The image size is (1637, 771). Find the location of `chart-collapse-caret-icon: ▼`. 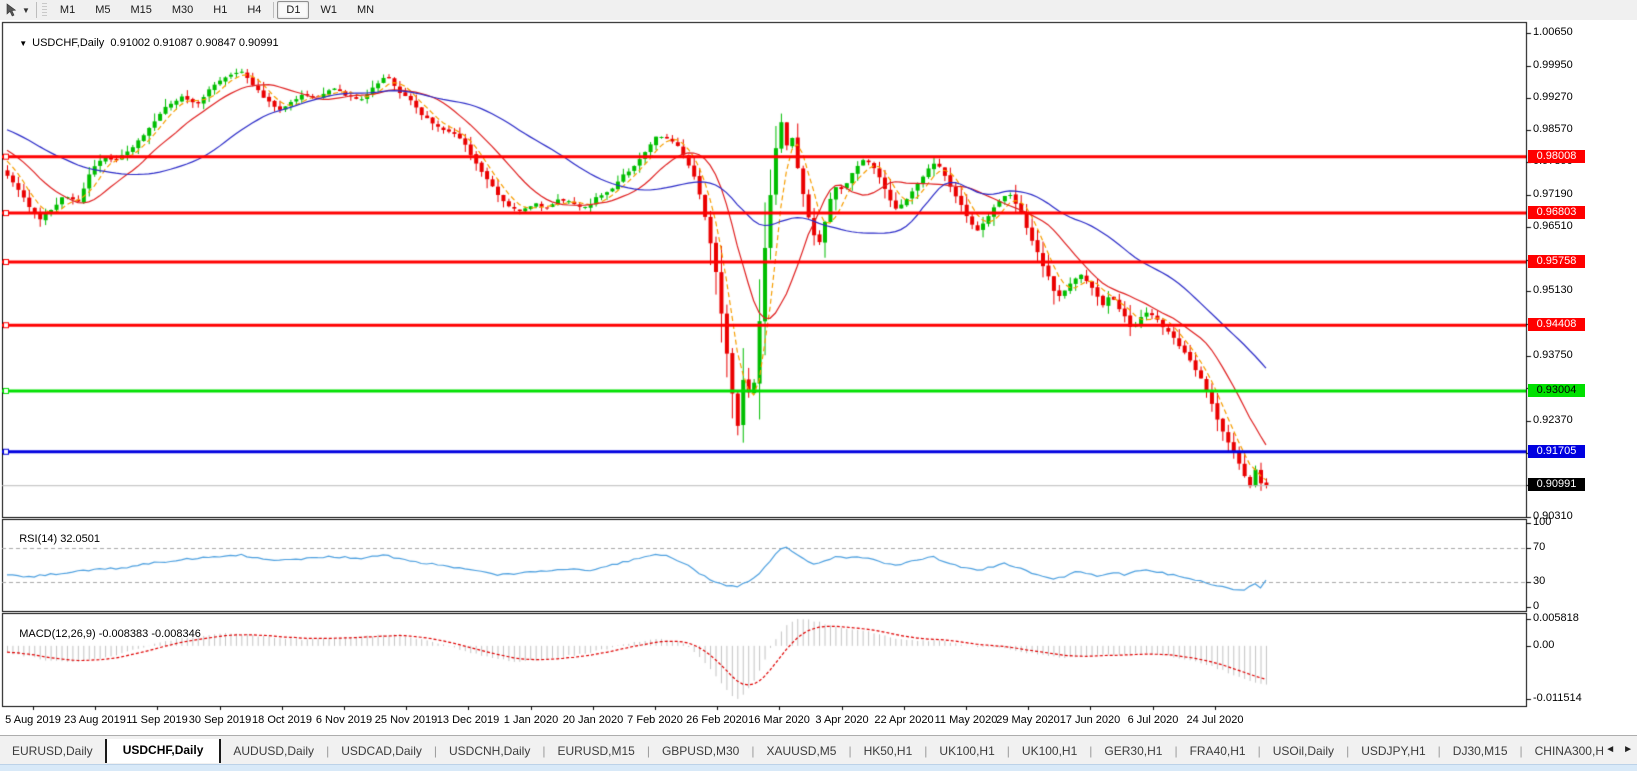

chart-collapse-caret-icon: ▼ is located at coordinates (23, 43).